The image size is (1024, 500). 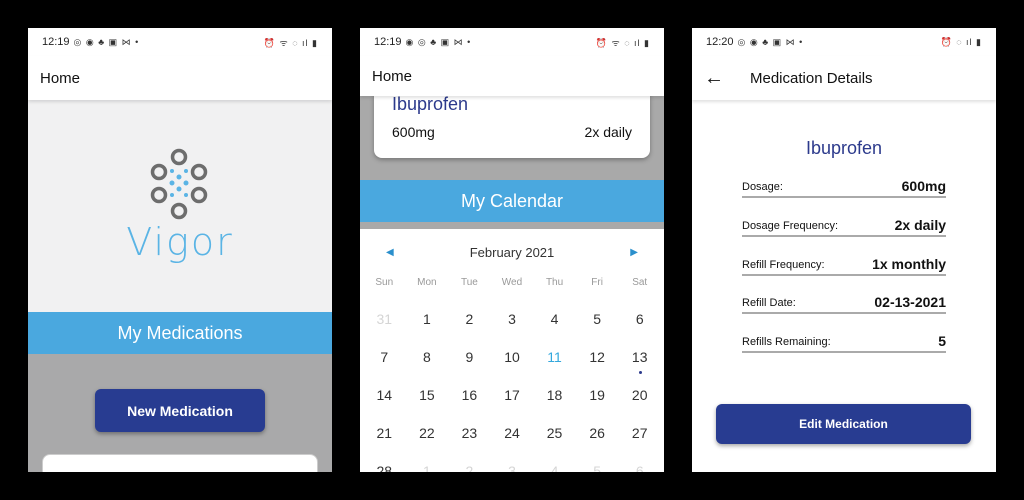 I want to click on back-arrow-icon: ←, so click(x=714, y=78).